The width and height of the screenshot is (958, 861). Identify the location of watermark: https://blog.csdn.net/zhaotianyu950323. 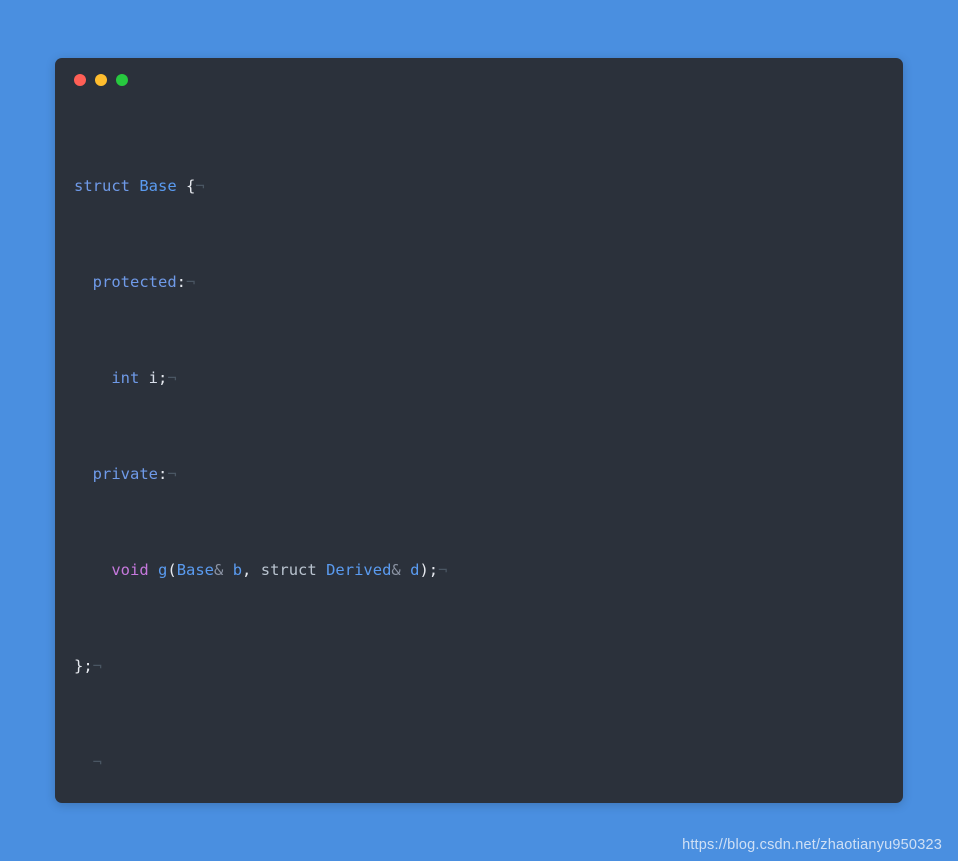
(812, 845).